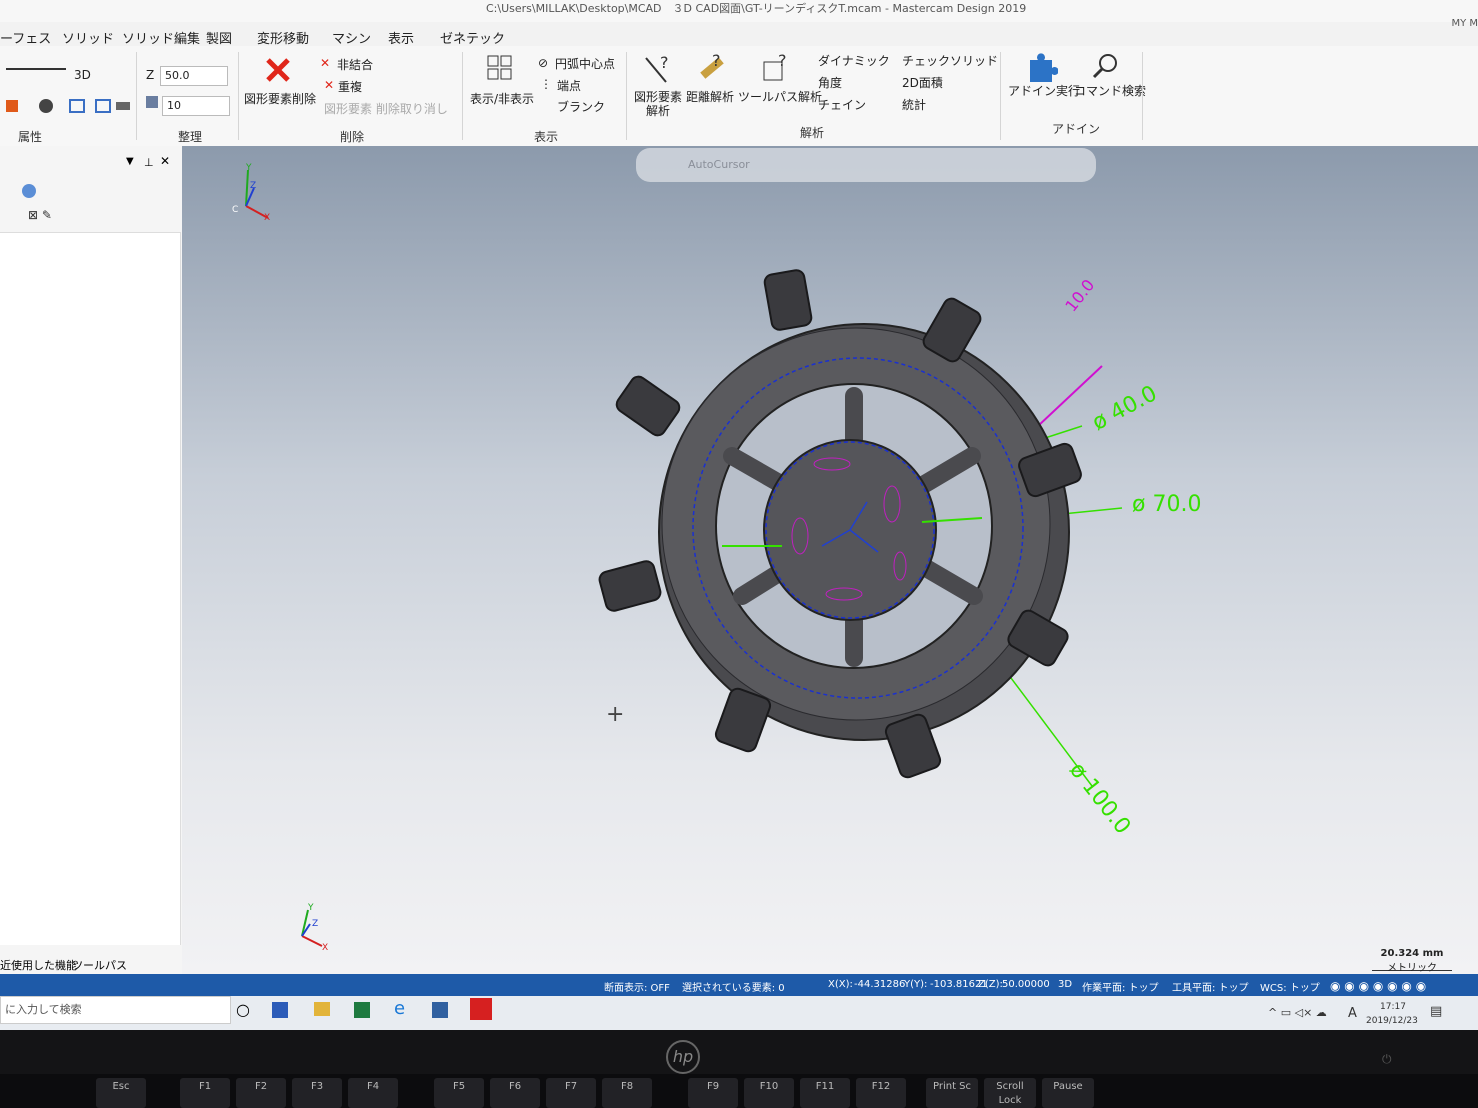 This screenshot has height=1108, width=1478. Describe the element at coordinates (115, 1010) in the screenshot. I see `taskbar-search-input: に入力して検索` at that location.